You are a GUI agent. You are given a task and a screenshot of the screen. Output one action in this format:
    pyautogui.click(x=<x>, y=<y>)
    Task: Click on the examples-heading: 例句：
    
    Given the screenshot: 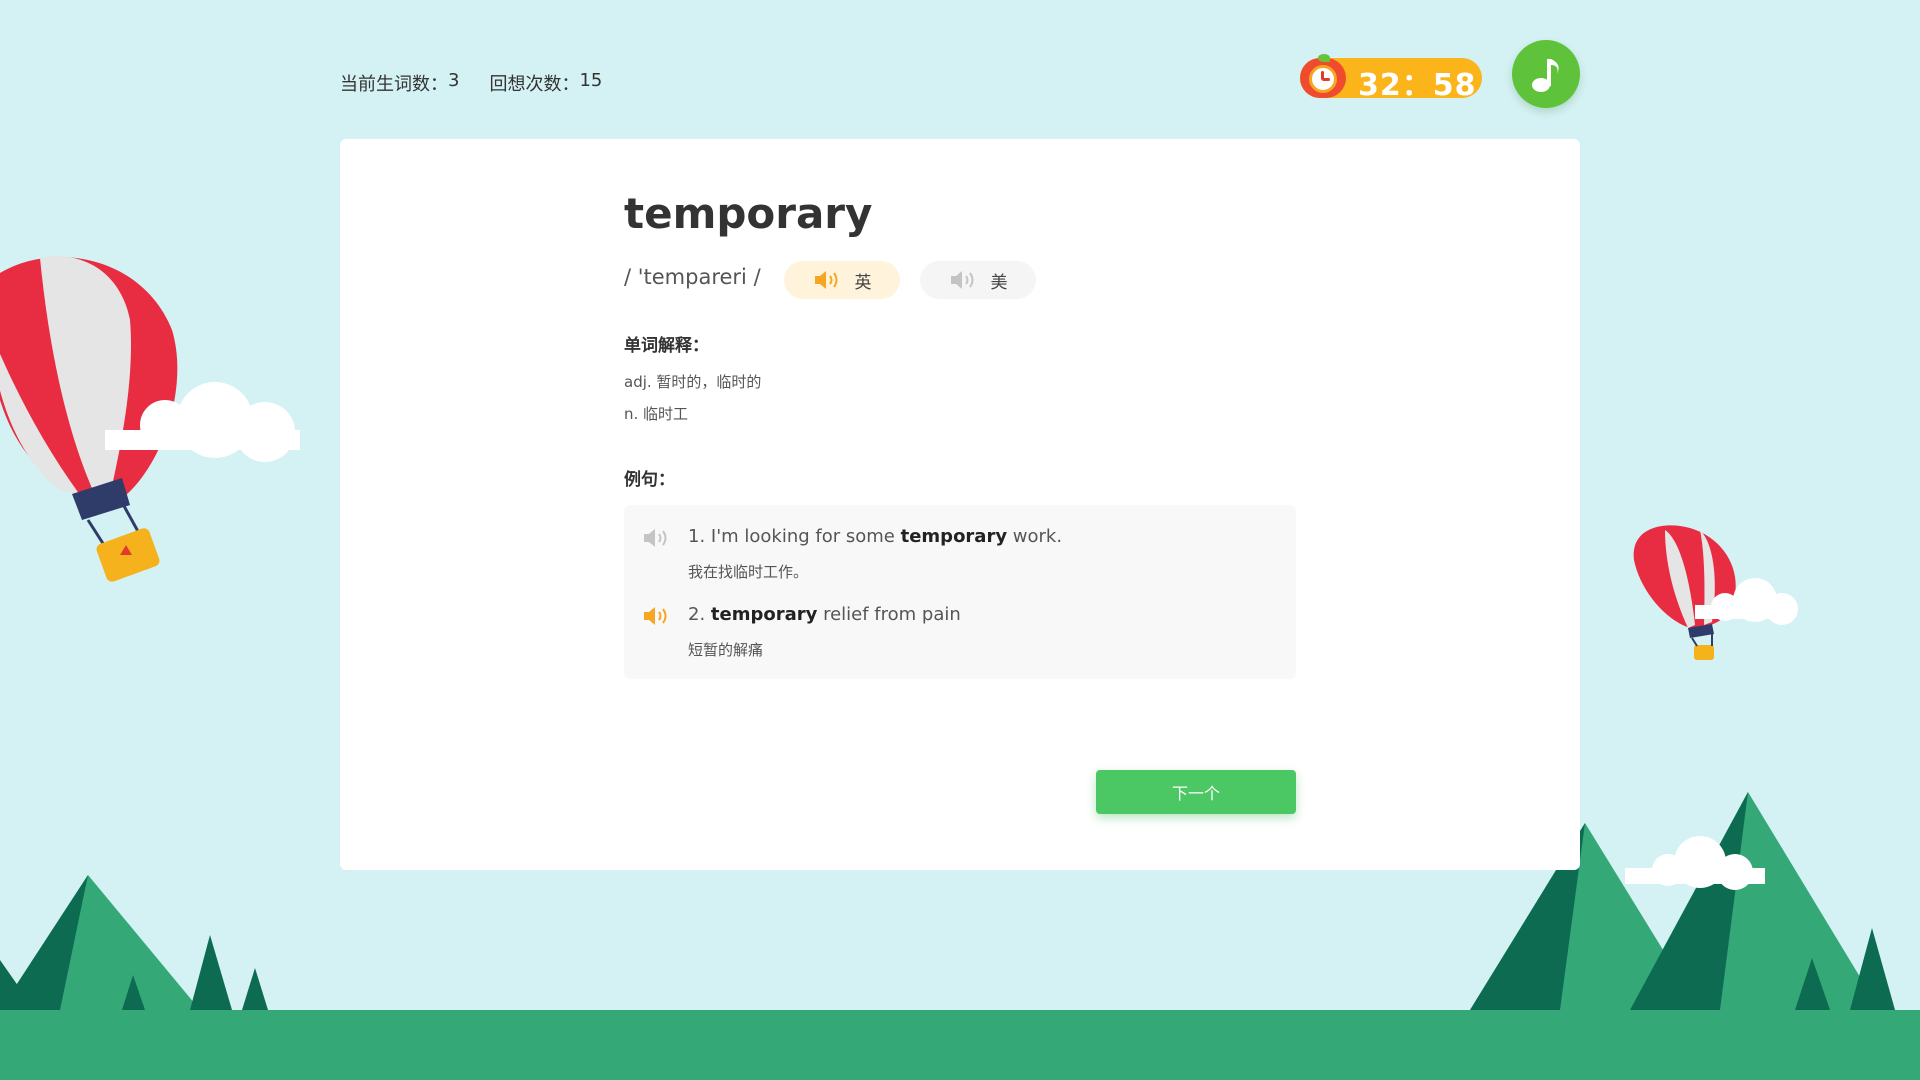 What is the action you would take?
    pyautogui.click(x=649, y=480)
    